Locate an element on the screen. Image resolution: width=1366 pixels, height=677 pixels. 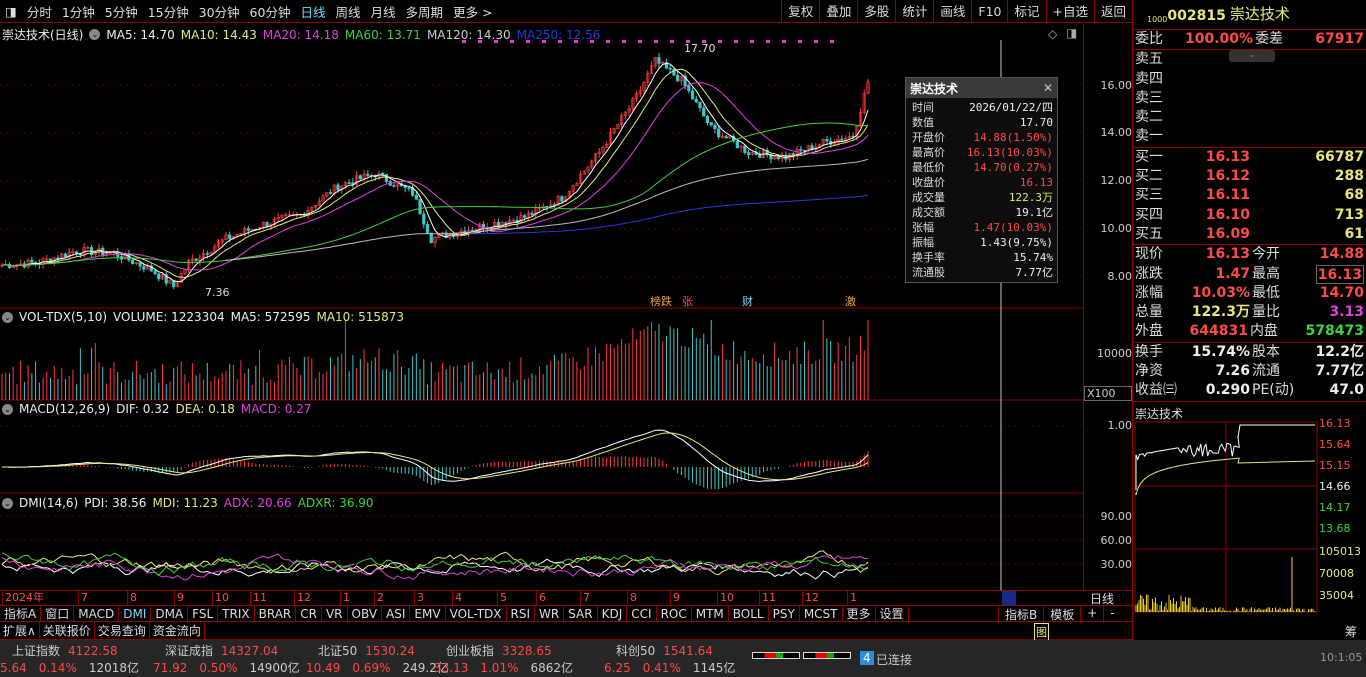
axis-label: 10000 is located at coordinates (1114, 353).